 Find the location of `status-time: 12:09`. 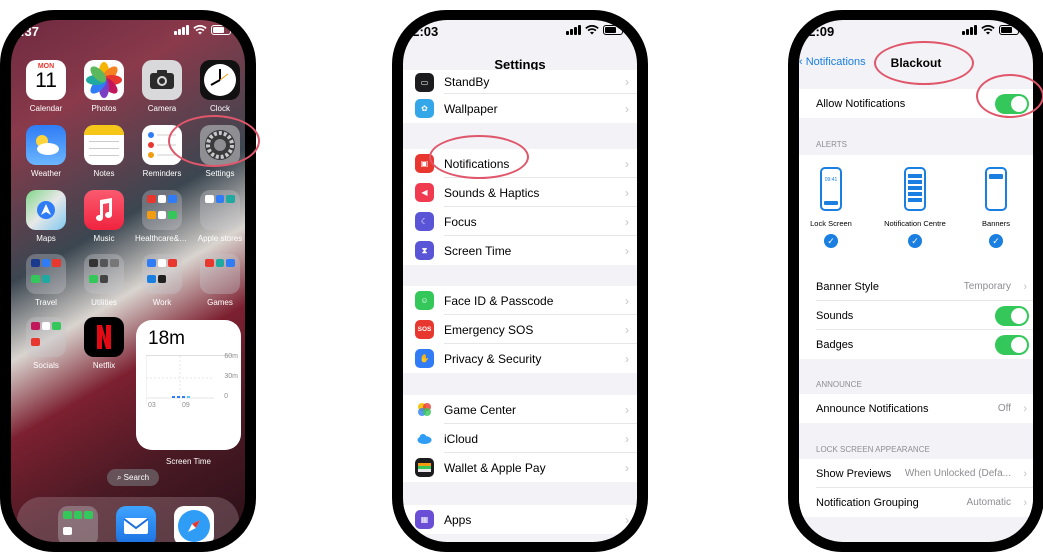

status-time: 12:09 is located at coordinates (818, 31).